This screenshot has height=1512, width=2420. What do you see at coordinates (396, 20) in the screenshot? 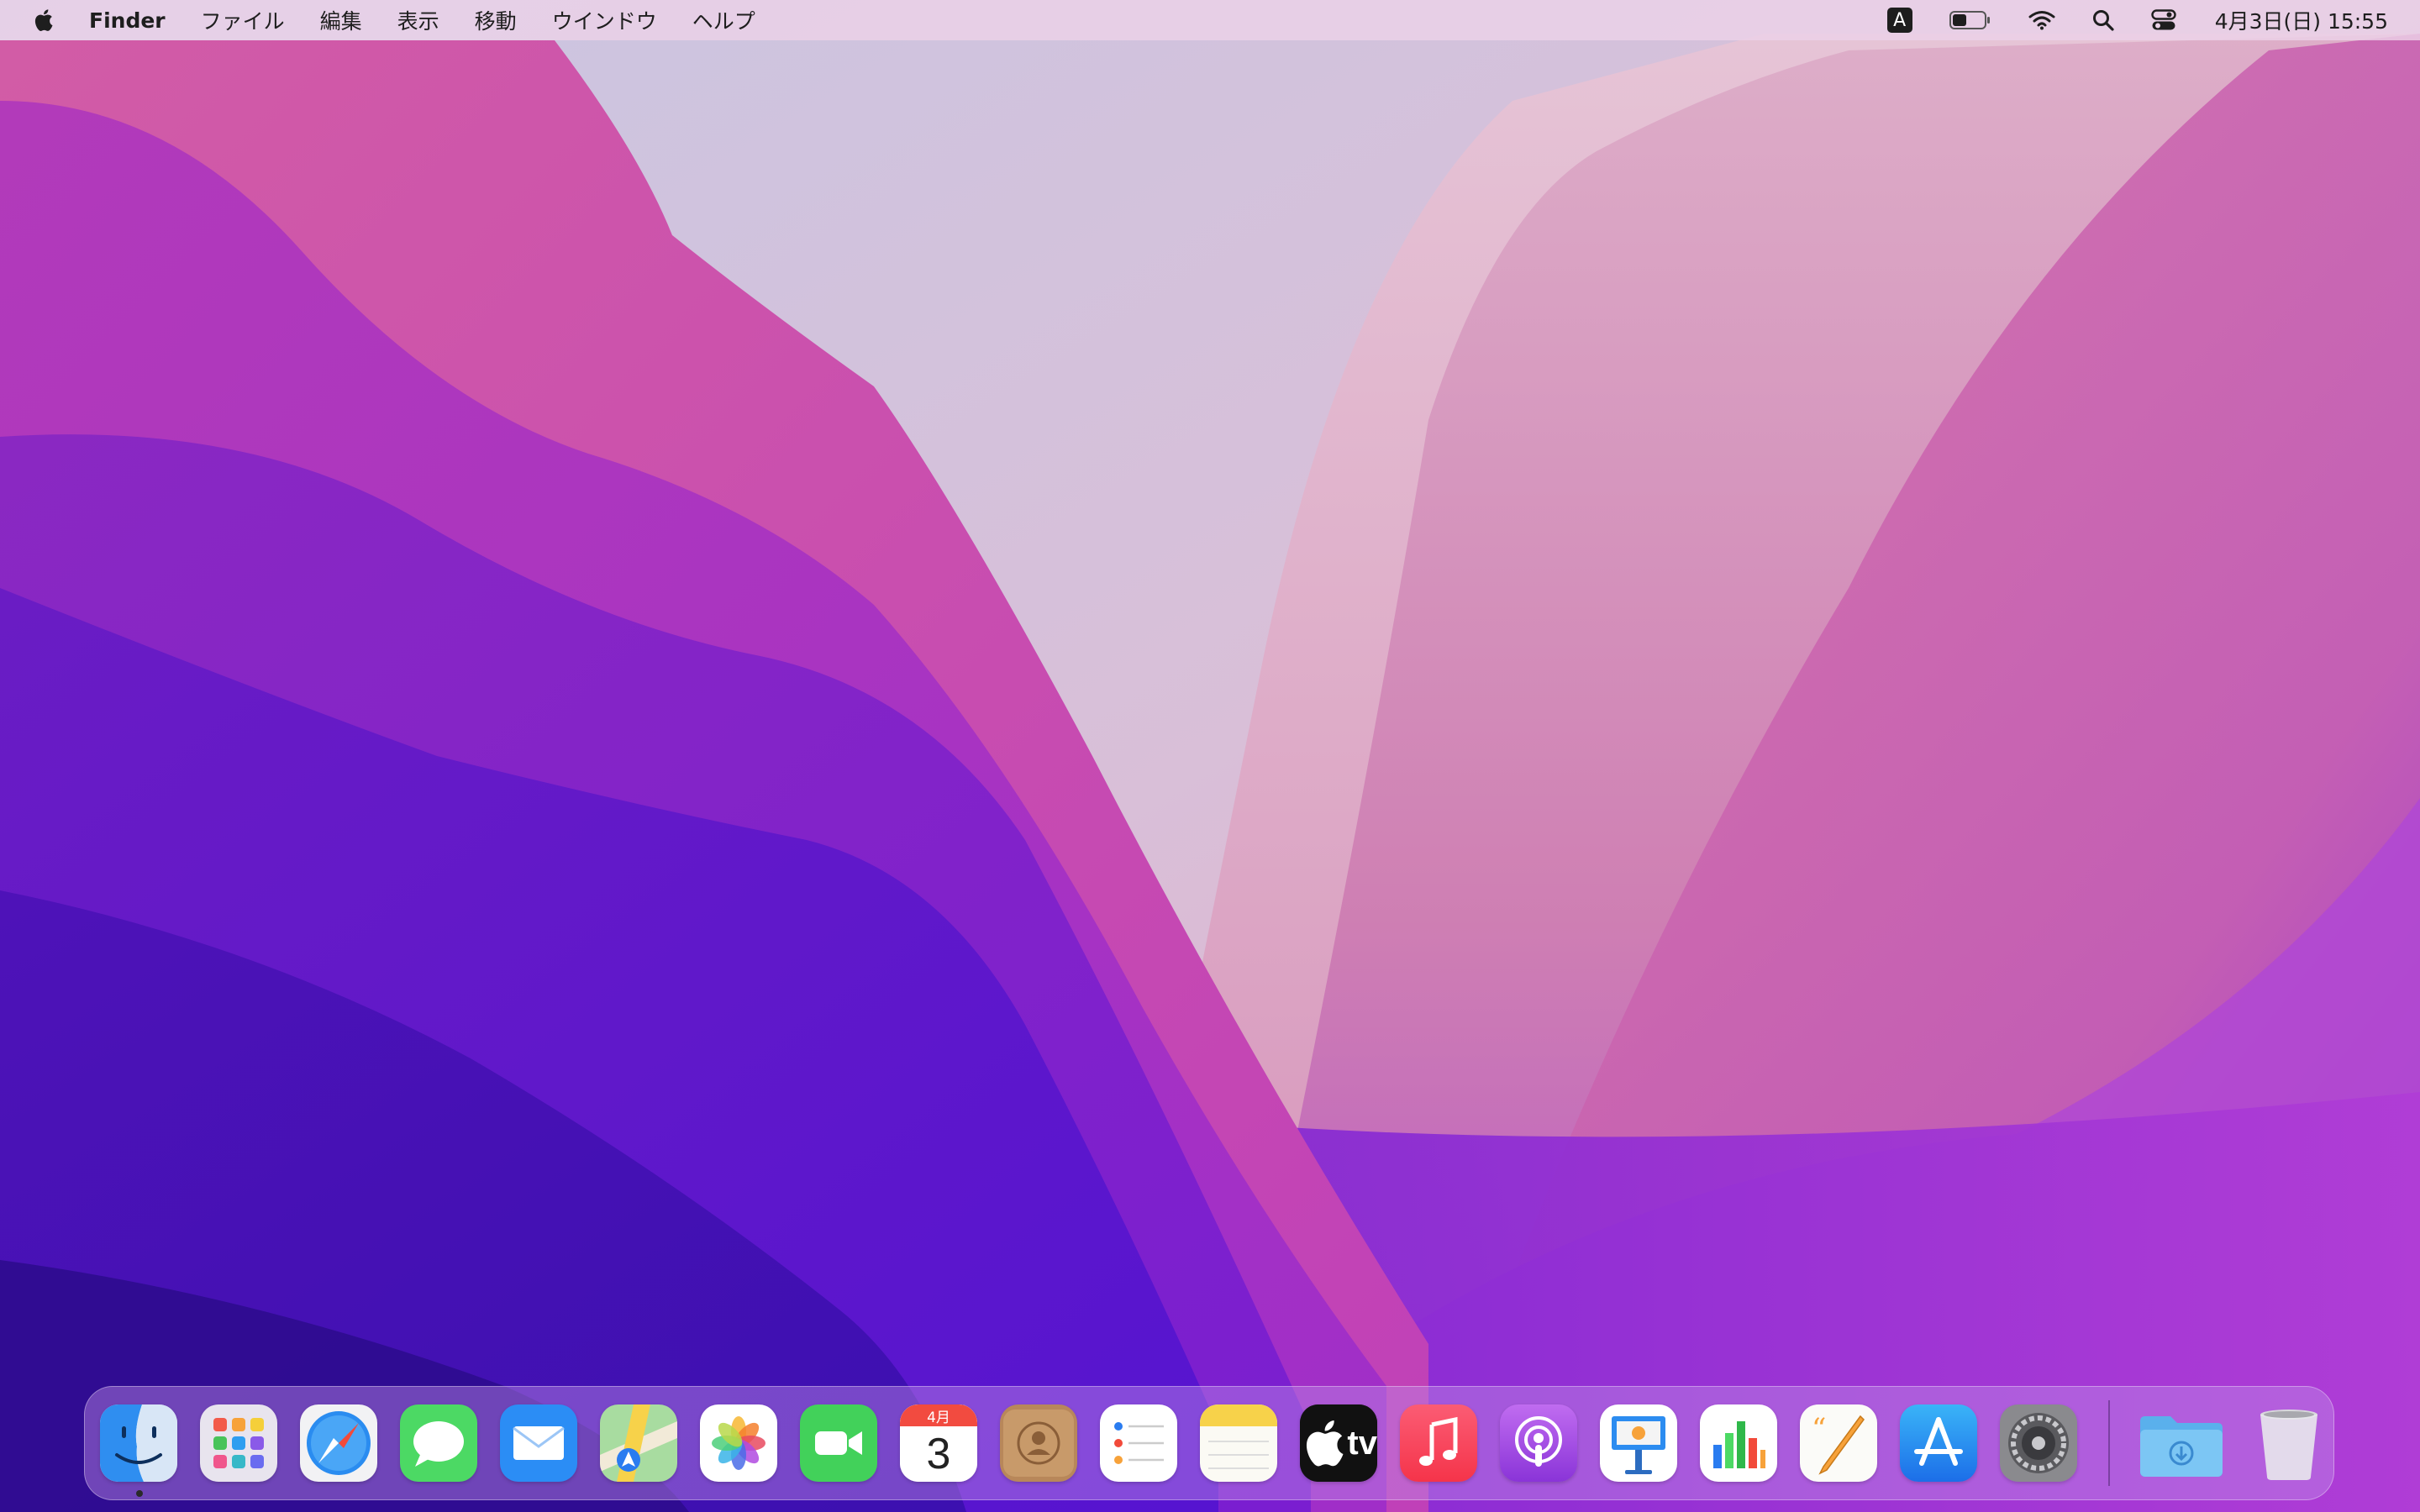
I see `menu-bar-left: Finder ファイル 編集 表示 移動 ウインドウ ヘルプ` at bounding box center [396, 20].